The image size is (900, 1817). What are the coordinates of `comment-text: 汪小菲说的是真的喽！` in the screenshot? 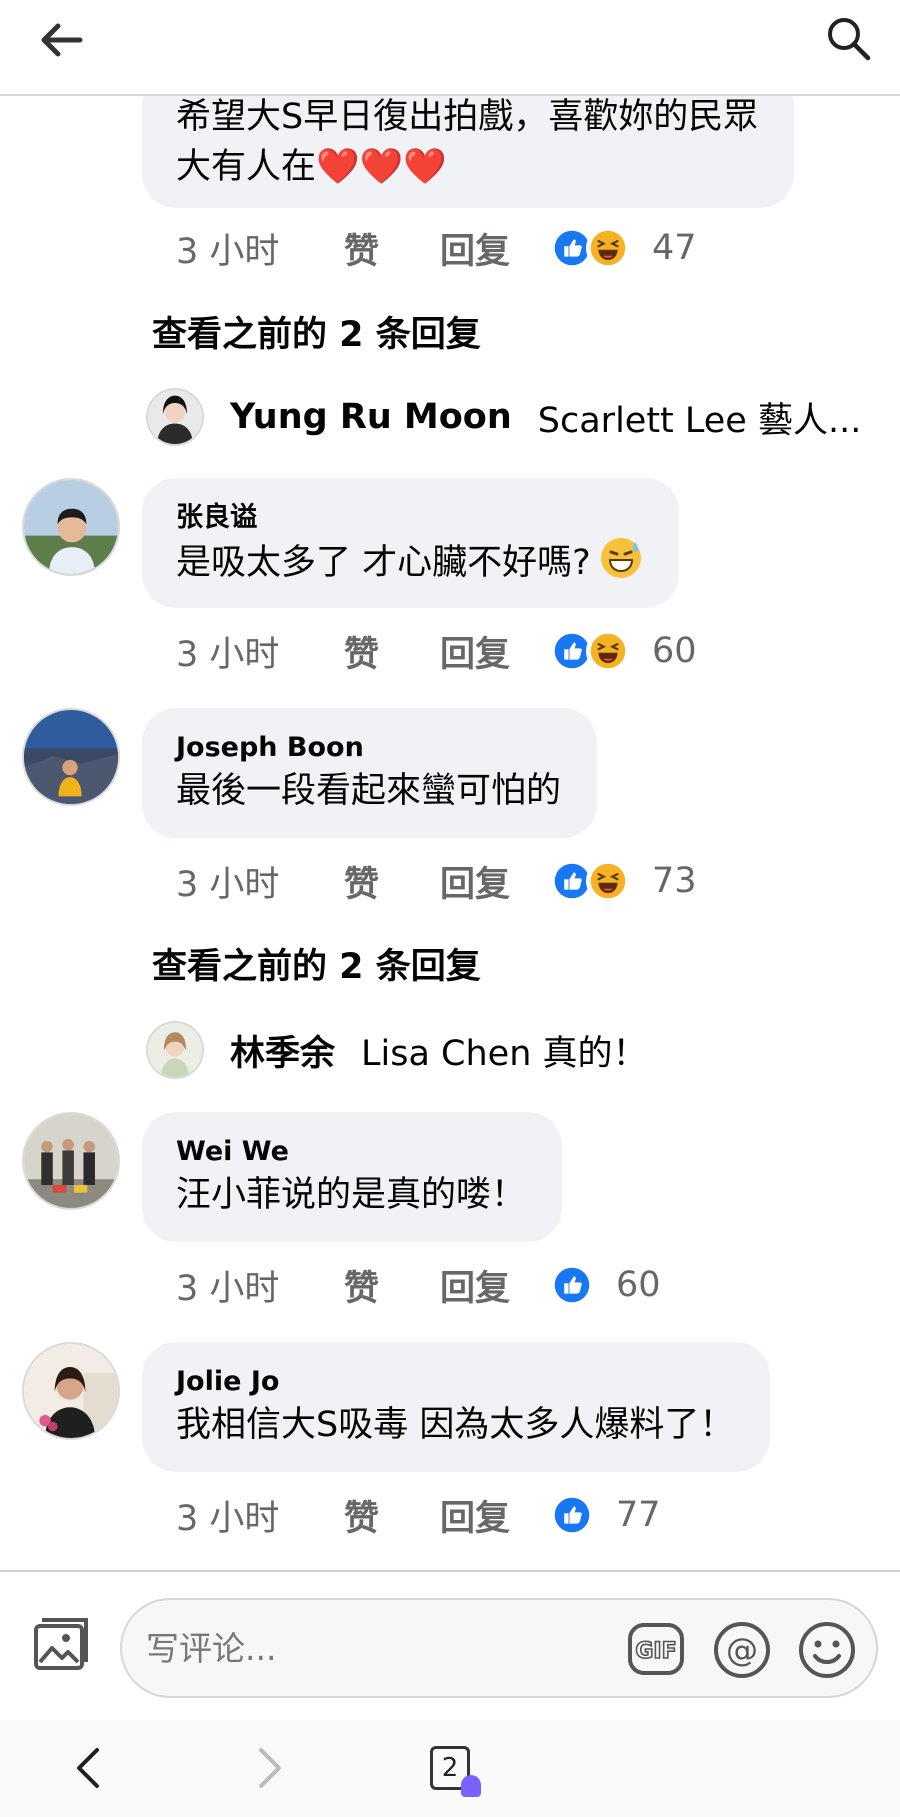 It's located at (351, 1195).